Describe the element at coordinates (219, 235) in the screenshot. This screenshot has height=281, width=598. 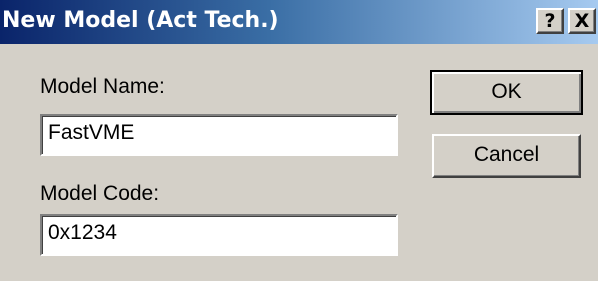
I see `model-code-field: 0x1234` at that location.